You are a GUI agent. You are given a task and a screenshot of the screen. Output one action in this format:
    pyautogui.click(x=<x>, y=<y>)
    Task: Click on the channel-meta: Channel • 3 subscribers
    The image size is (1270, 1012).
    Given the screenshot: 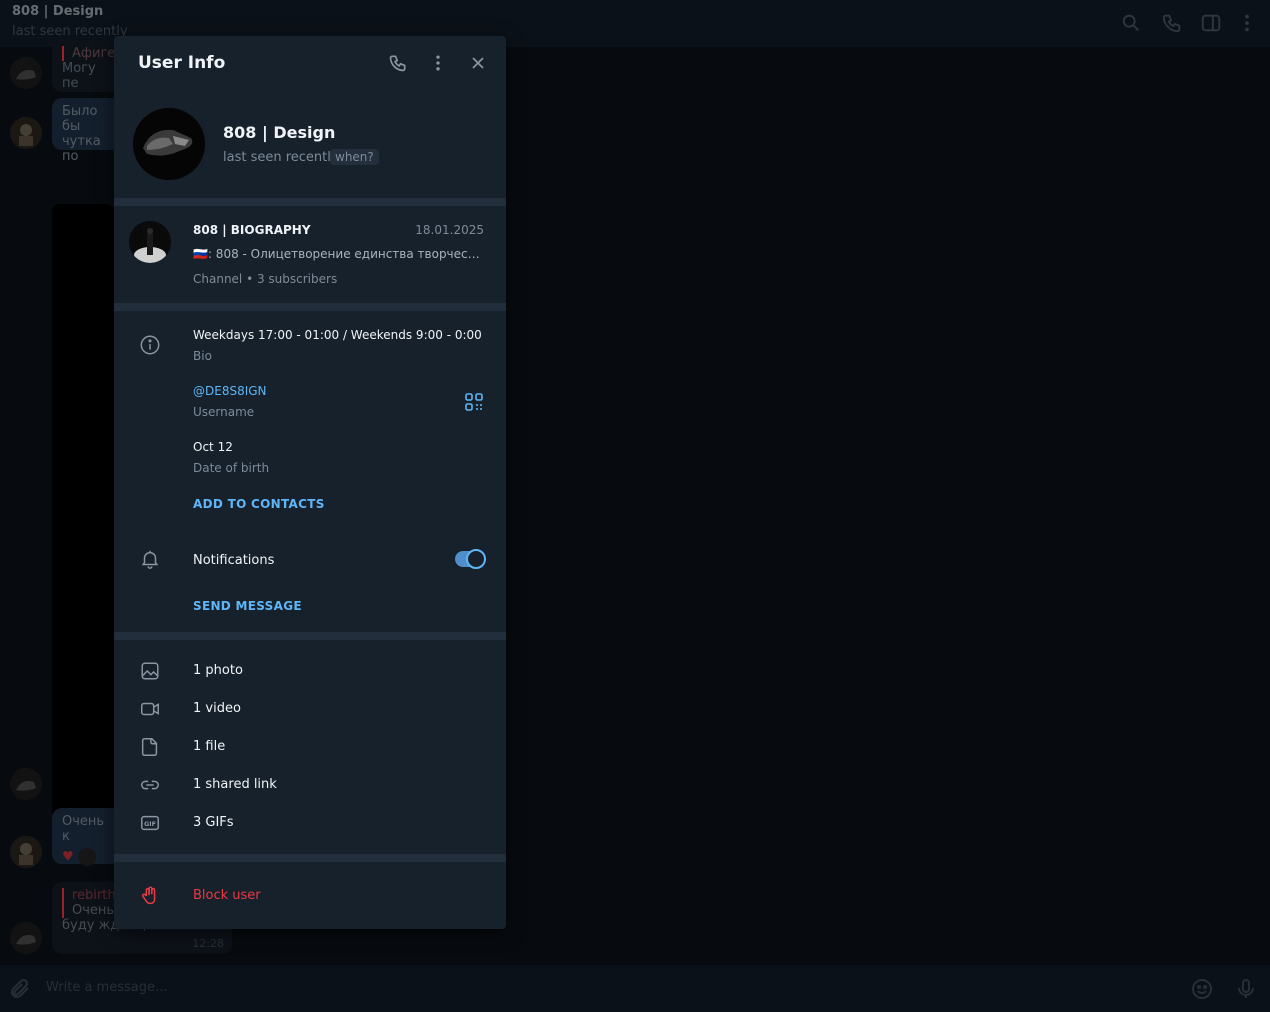 What is the action you would take?
    pyautogui.click(x=265, y=279)
    